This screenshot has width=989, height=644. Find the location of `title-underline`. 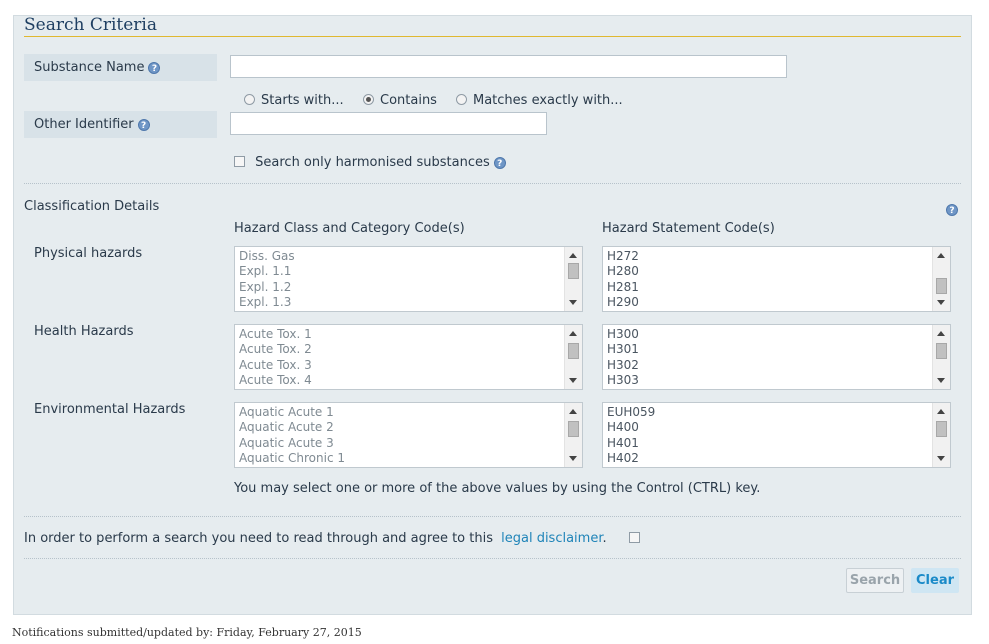

title-underline is located at coordinates (492, 36).